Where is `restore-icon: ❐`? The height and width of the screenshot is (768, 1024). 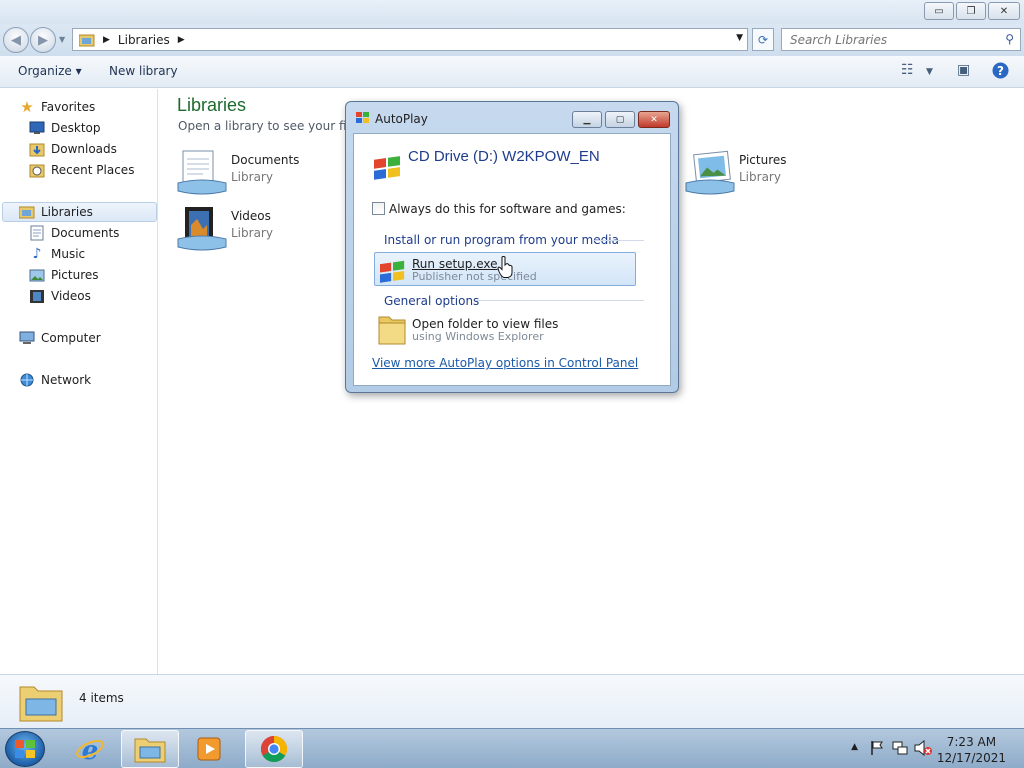
restore-icon: ❐ is located at coordinates (971, 11).